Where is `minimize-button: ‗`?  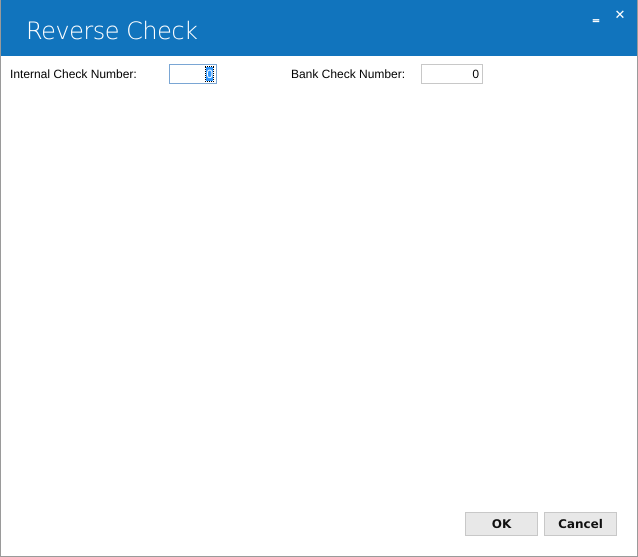
minimize-button: ‗ is located at coordinates (596, 15).